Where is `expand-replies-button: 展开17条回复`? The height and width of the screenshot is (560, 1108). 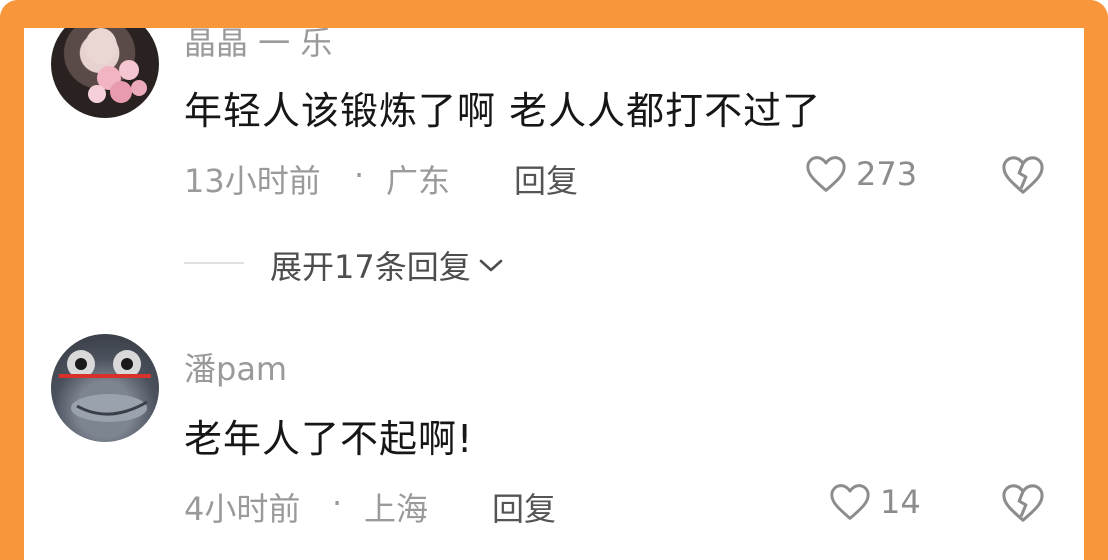
expand-replies-button: 展开17条回复 is located at coordinates (387, 265).